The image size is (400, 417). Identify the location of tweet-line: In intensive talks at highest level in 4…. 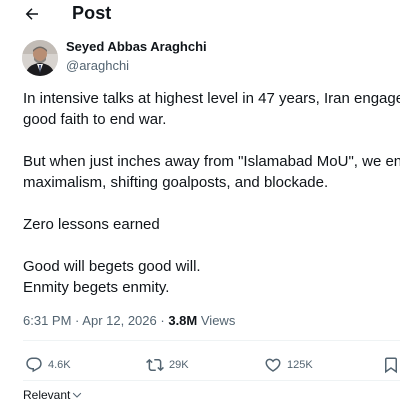
(211, 98).